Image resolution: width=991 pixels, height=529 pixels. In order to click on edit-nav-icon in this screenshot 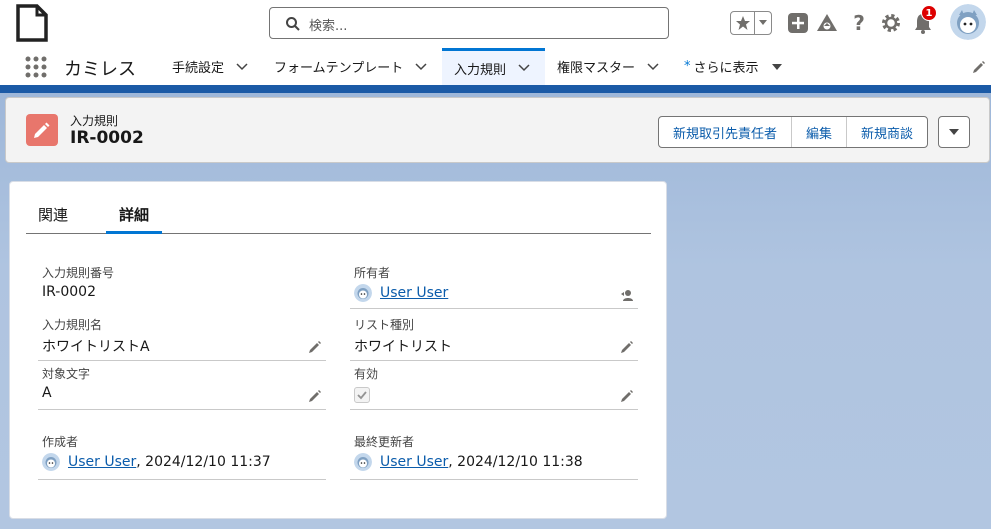, I will do `click(979, 67)`.